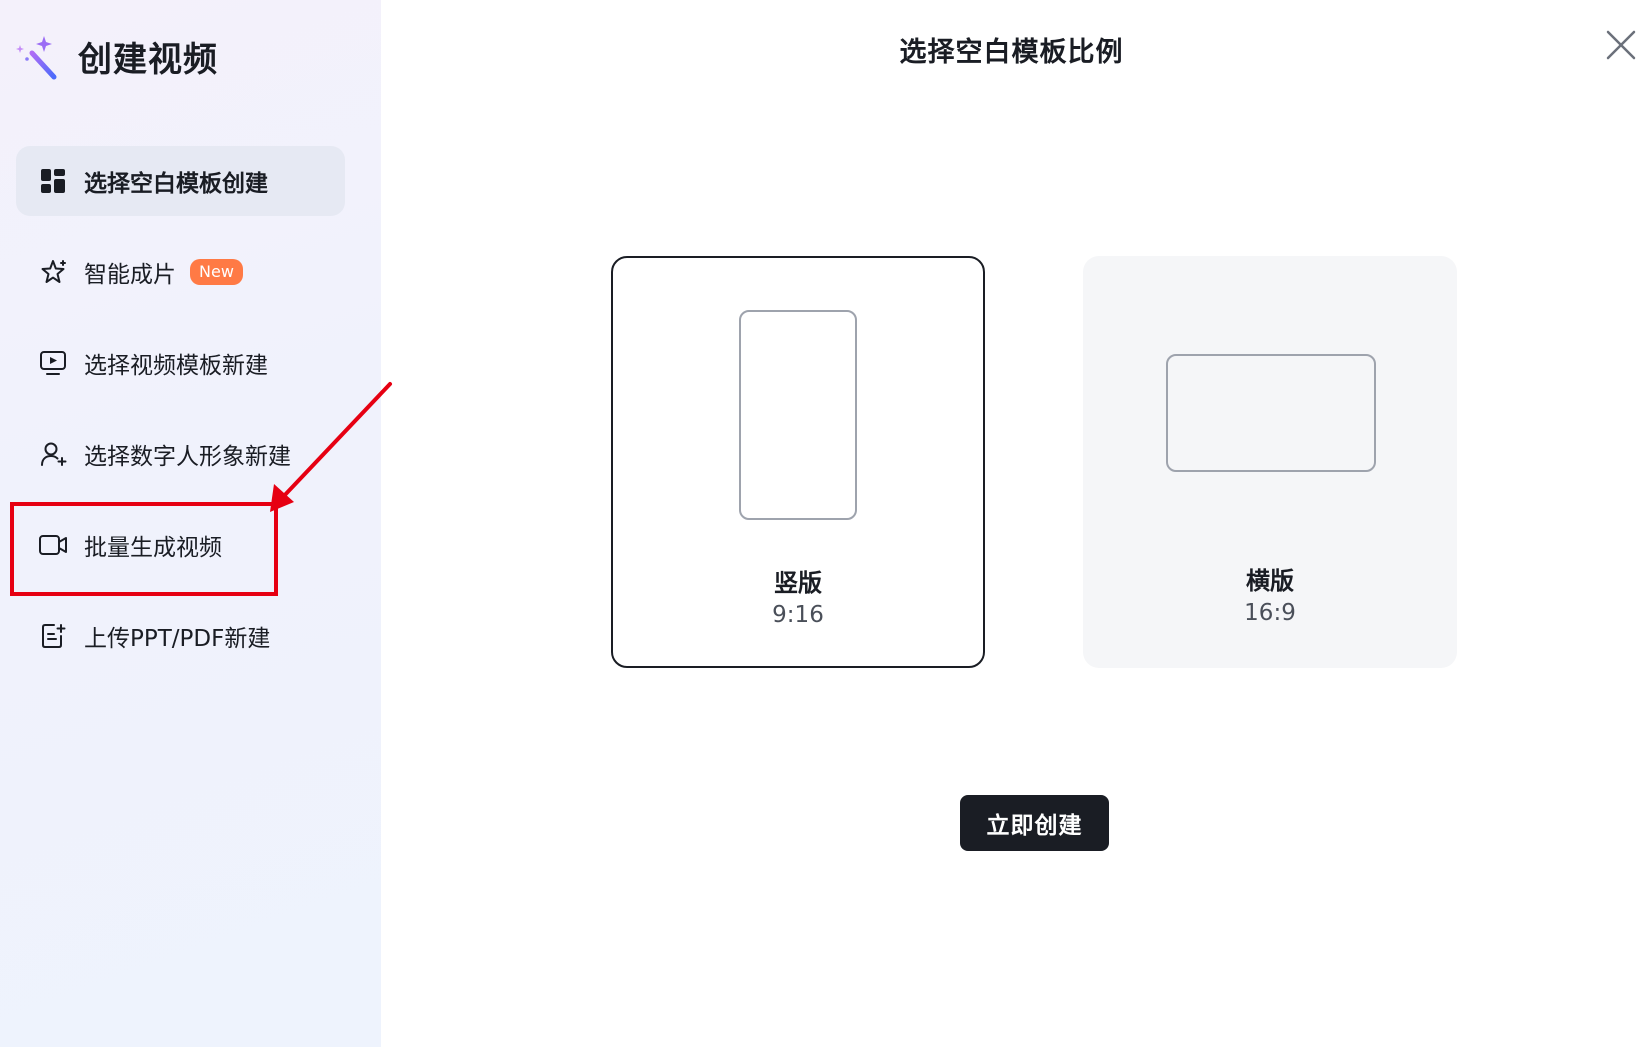 The width and height of the screenshot is (1642, 1047). I want to click on ratio-option-value: 16:9, so click(1270, 613).